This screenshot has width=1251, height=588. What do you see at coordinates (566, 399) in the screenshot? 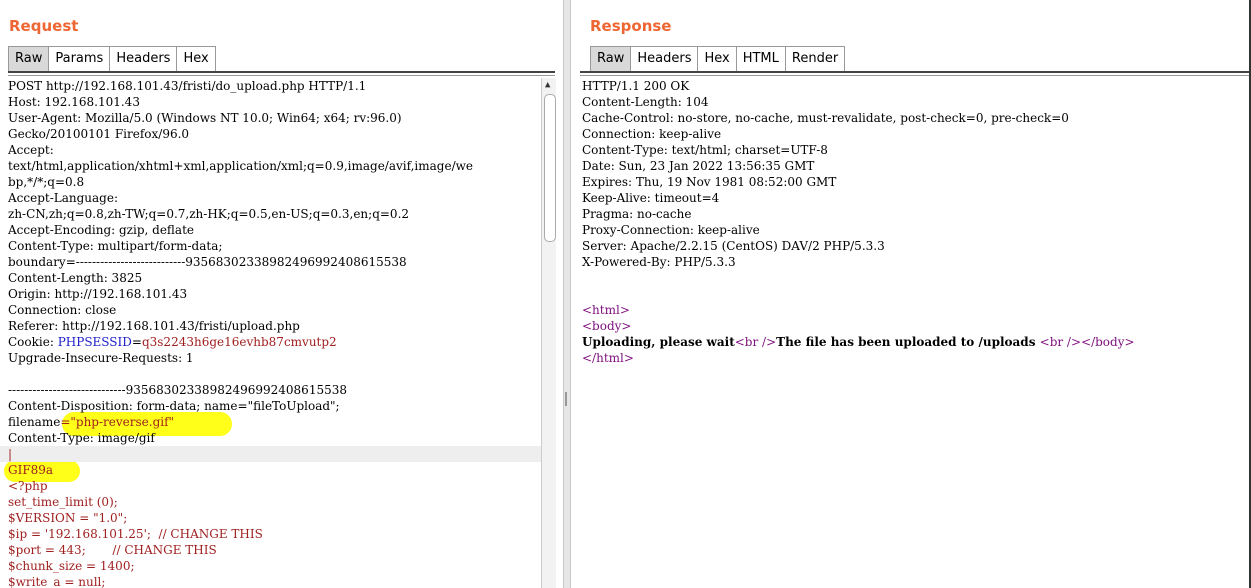
I see `splitter-grip-icon` at bounding box center [566, 399].